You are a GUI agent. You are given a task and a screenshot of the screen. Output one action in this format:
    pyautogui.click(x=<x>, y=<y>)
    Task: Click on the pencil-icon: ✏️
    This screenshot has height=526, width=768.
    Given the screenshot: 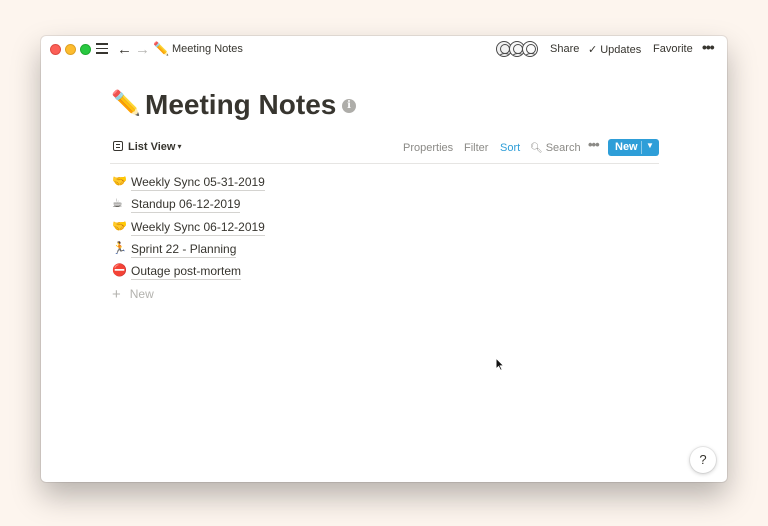 What is the action you would take?
    pyautogui.click(x=161, y=48)
    